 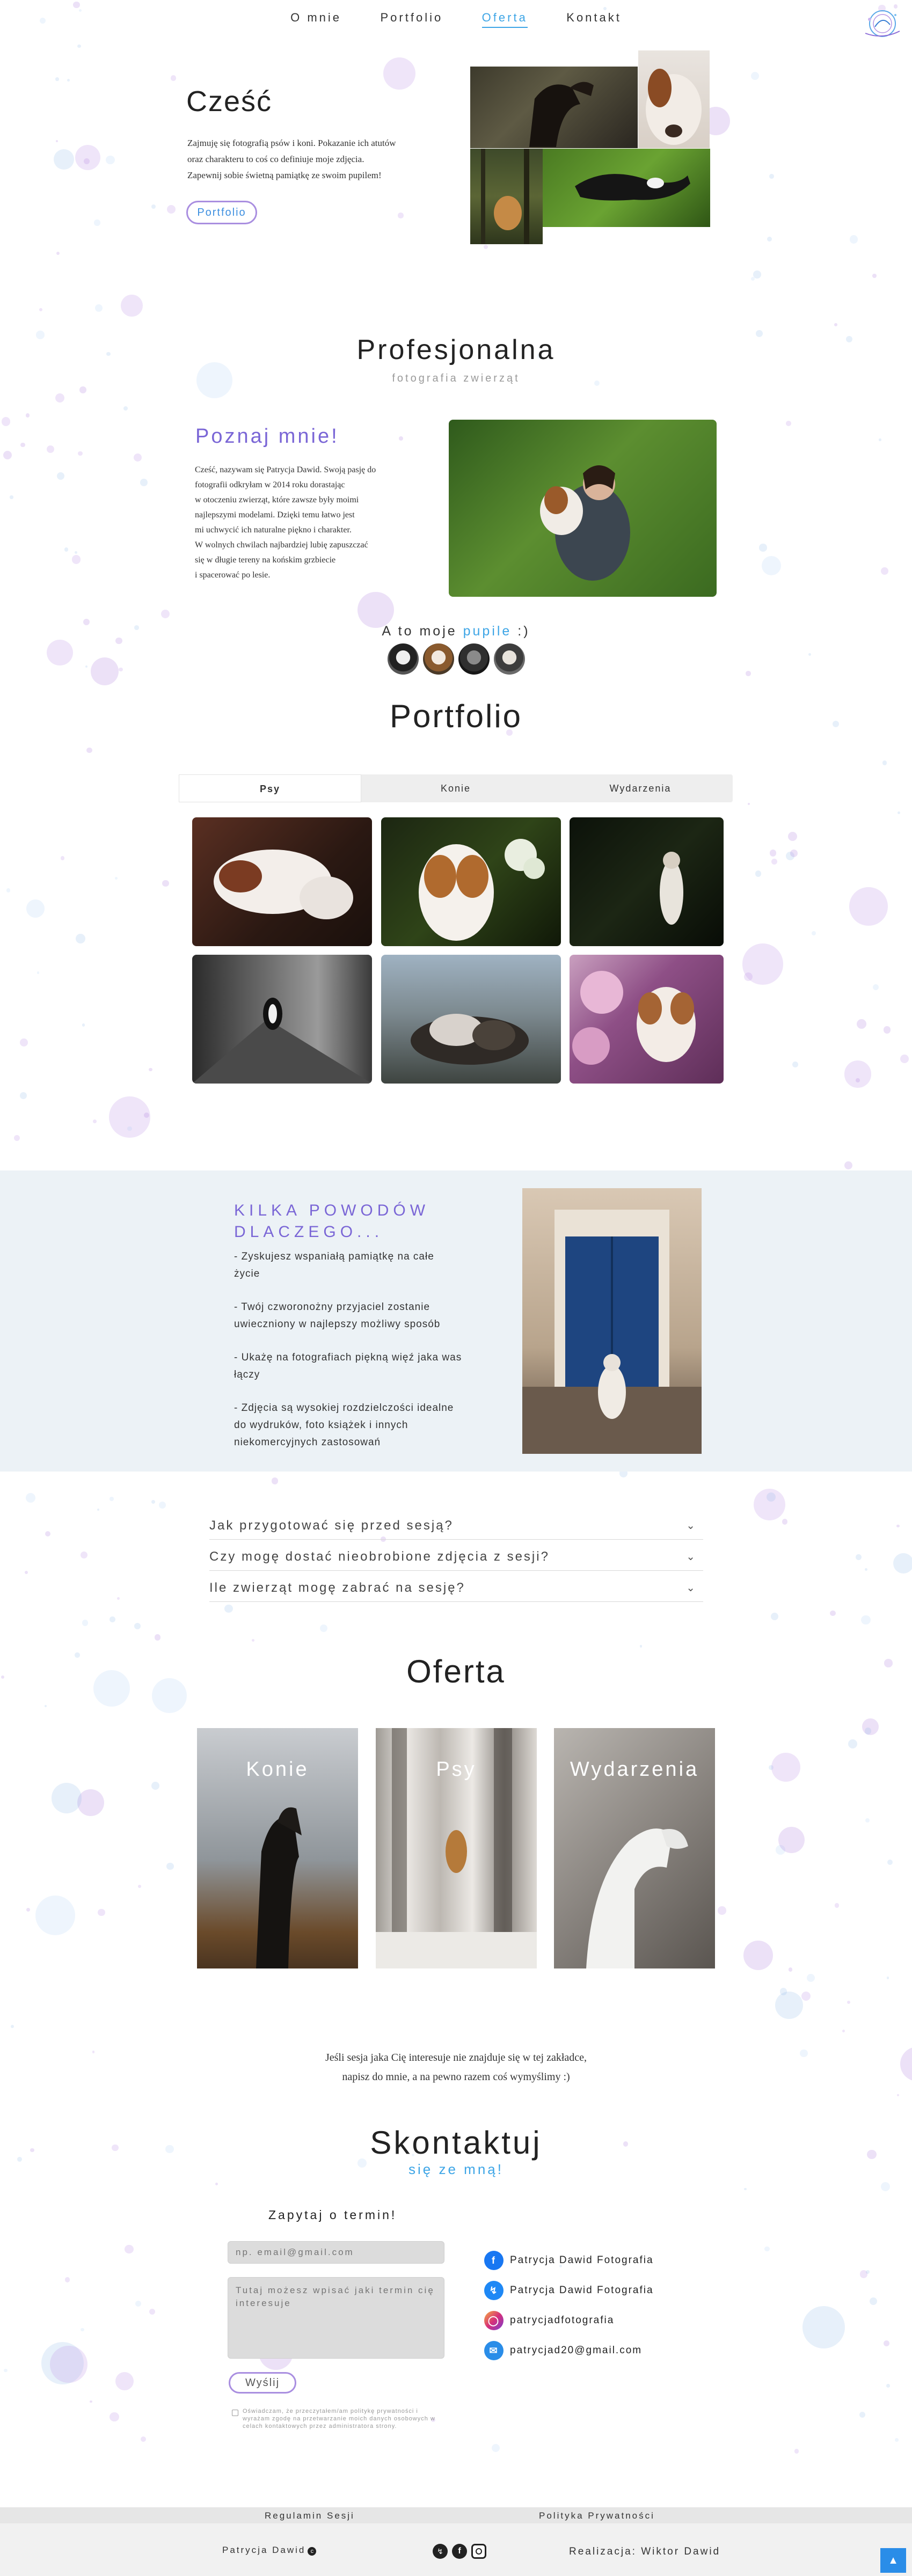 I want to click on contact-link-instagram: ◯ patrycjadfotografia, so click(x=549, y=2320).